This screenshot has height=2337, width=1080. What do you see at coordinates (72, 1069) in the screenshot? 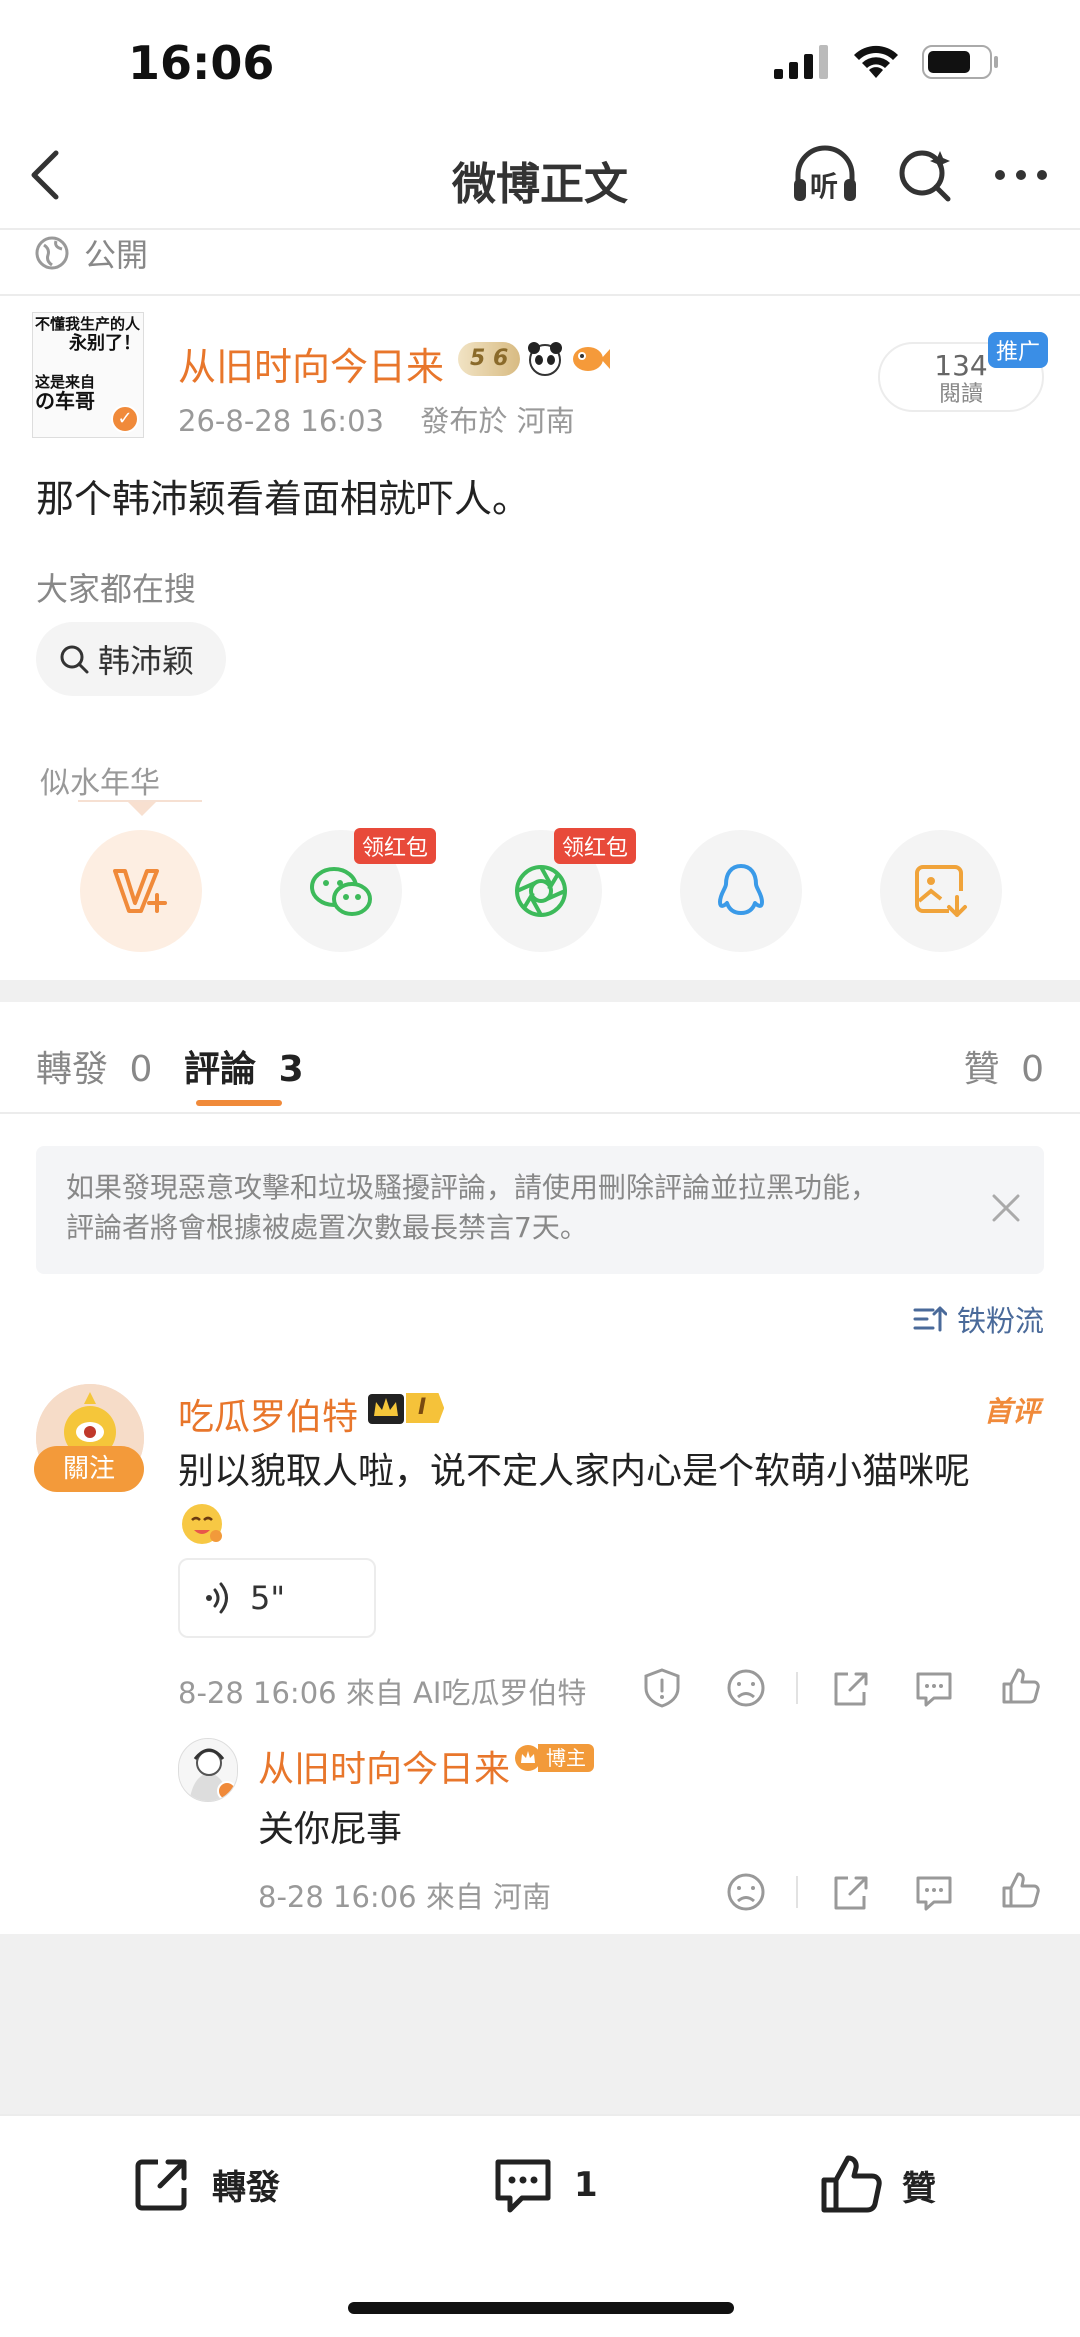
I see `tab-repost-label: 轉發` at bounding box center [72, 1069].